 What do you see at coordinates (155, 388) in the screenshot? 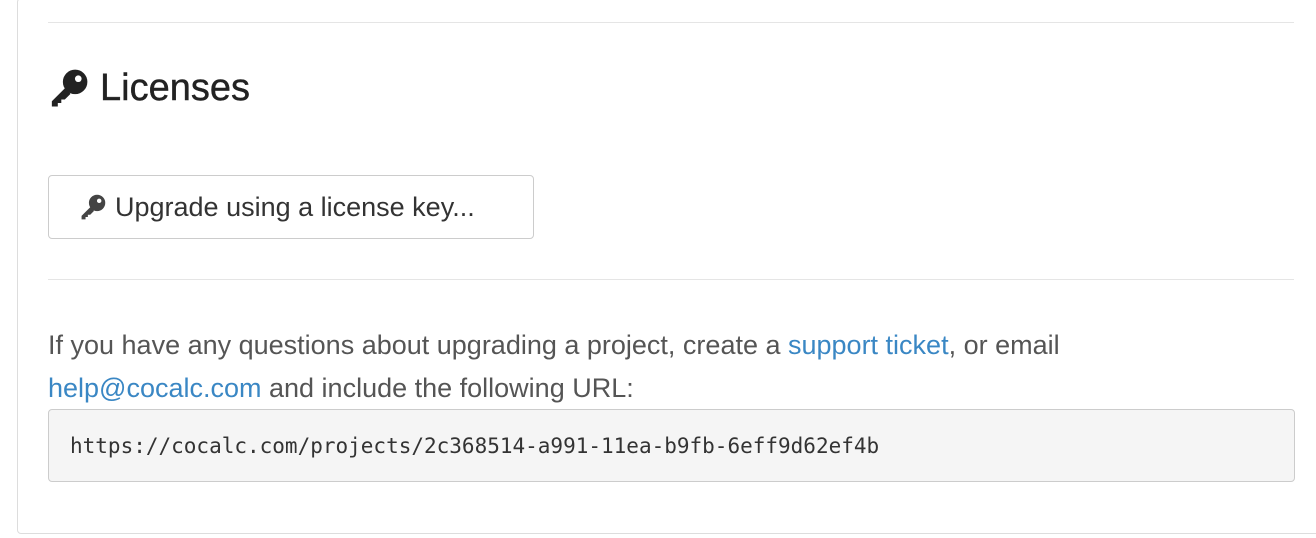
I see `help-email-link: help@cocalc.com` at bounding box center [155, 388].